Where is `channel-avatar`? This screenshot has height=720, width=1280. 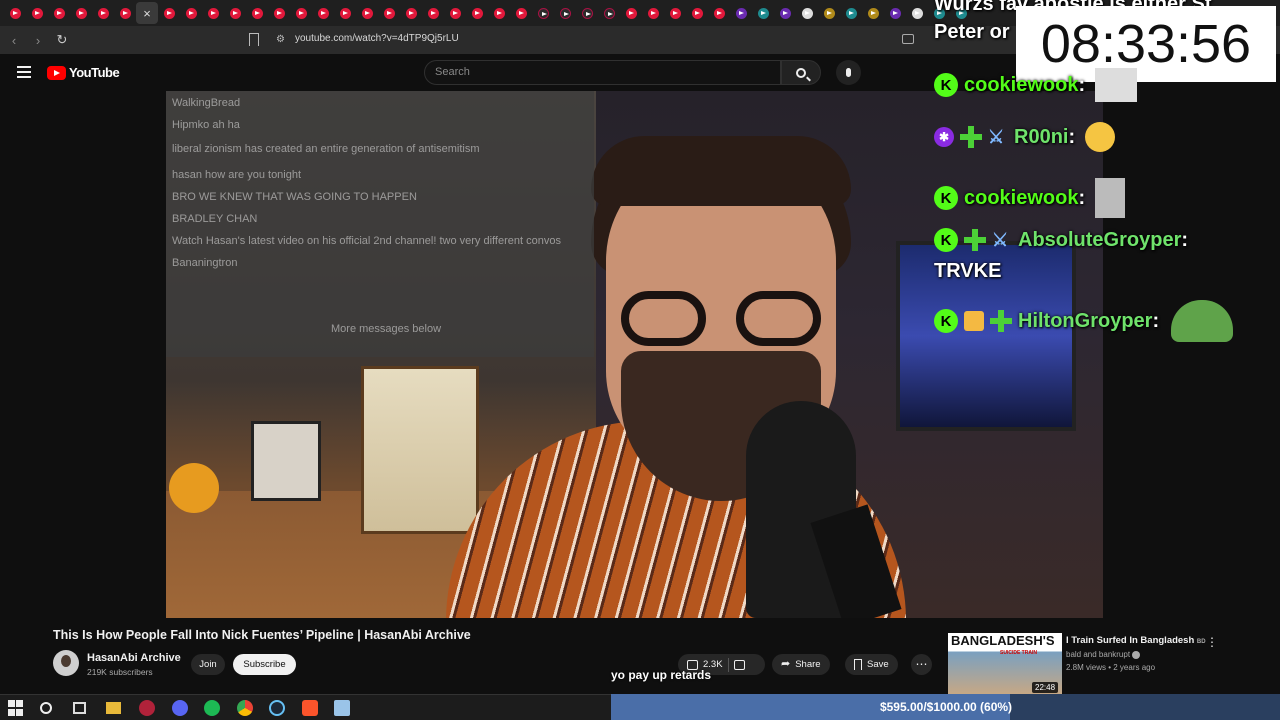
channel-avatar is located at coordinates (66, 663).